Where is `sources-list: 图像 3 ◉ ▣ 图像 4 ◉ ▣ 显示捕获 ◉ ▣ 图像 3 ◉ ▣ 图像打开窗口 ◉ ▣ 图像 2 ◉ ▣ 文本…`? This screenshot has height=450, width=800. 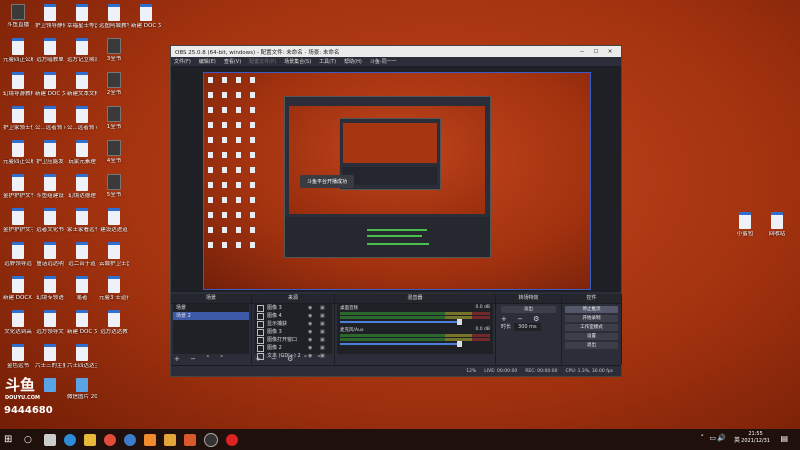
sources-list: 图像 3 ◉ ▣ 图像 4 ◉ ▣ 显示捕获 ◉ ▣ 图像 3 ◉ ▣ 图像打开窗口 ◉ ▣ 图像 2 ◉ ▣ 文本… is located at coordinates (293, 332).